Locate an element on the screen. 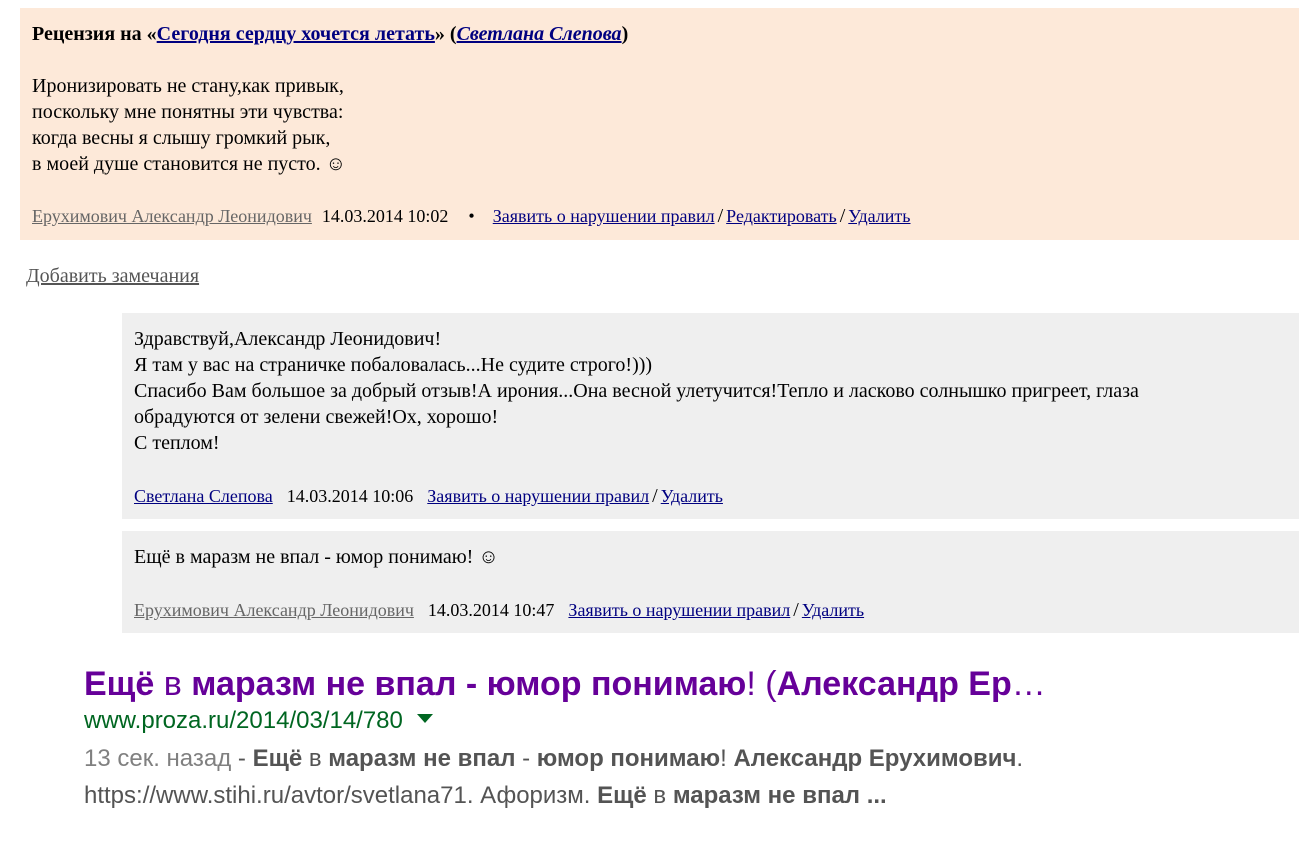 The width and height of the screenshot is (1299, 864). review-suffix: ) is located at coordinates (625, 34).